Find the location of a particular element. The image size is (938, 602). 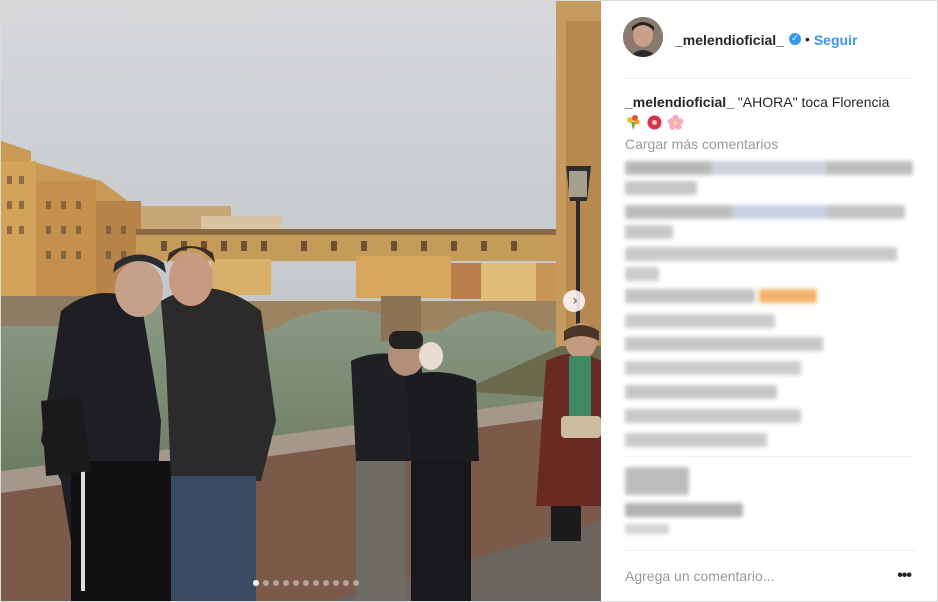

post-caption: _melendioficial_ "AHORA" toca Florencia is located at coordinates (770, 112).